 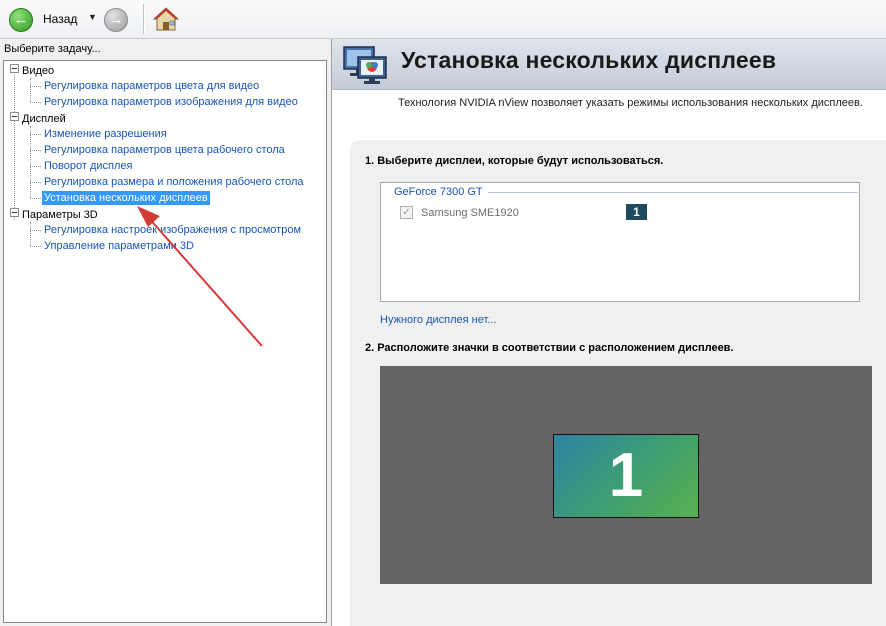 I want to click on home-icon, so click(x=166, y=19).